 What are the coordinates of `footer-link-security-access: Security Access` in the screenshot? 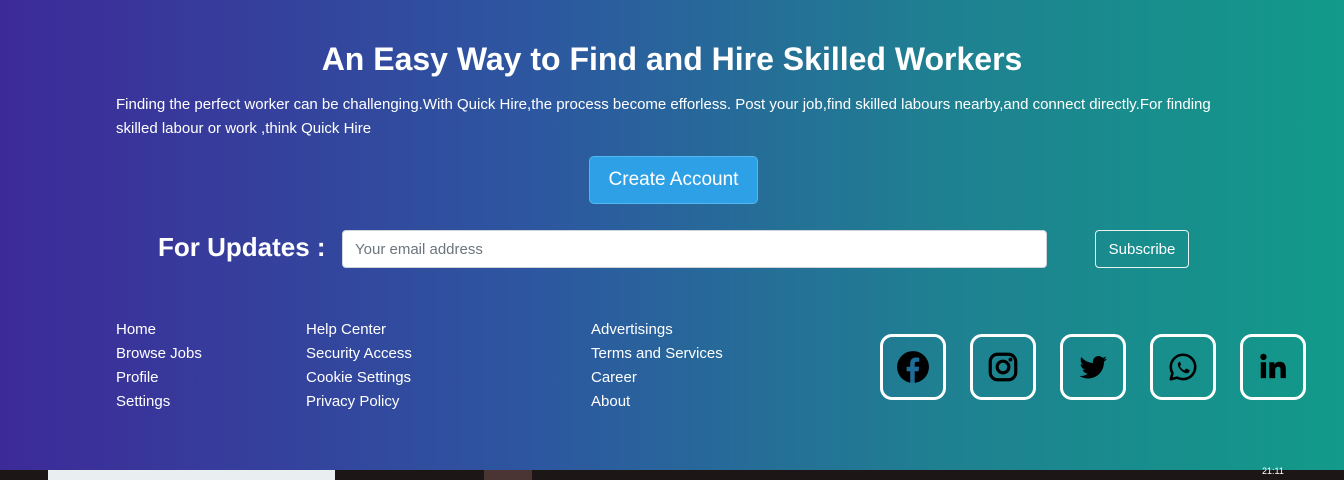 It's located at (359, 354).